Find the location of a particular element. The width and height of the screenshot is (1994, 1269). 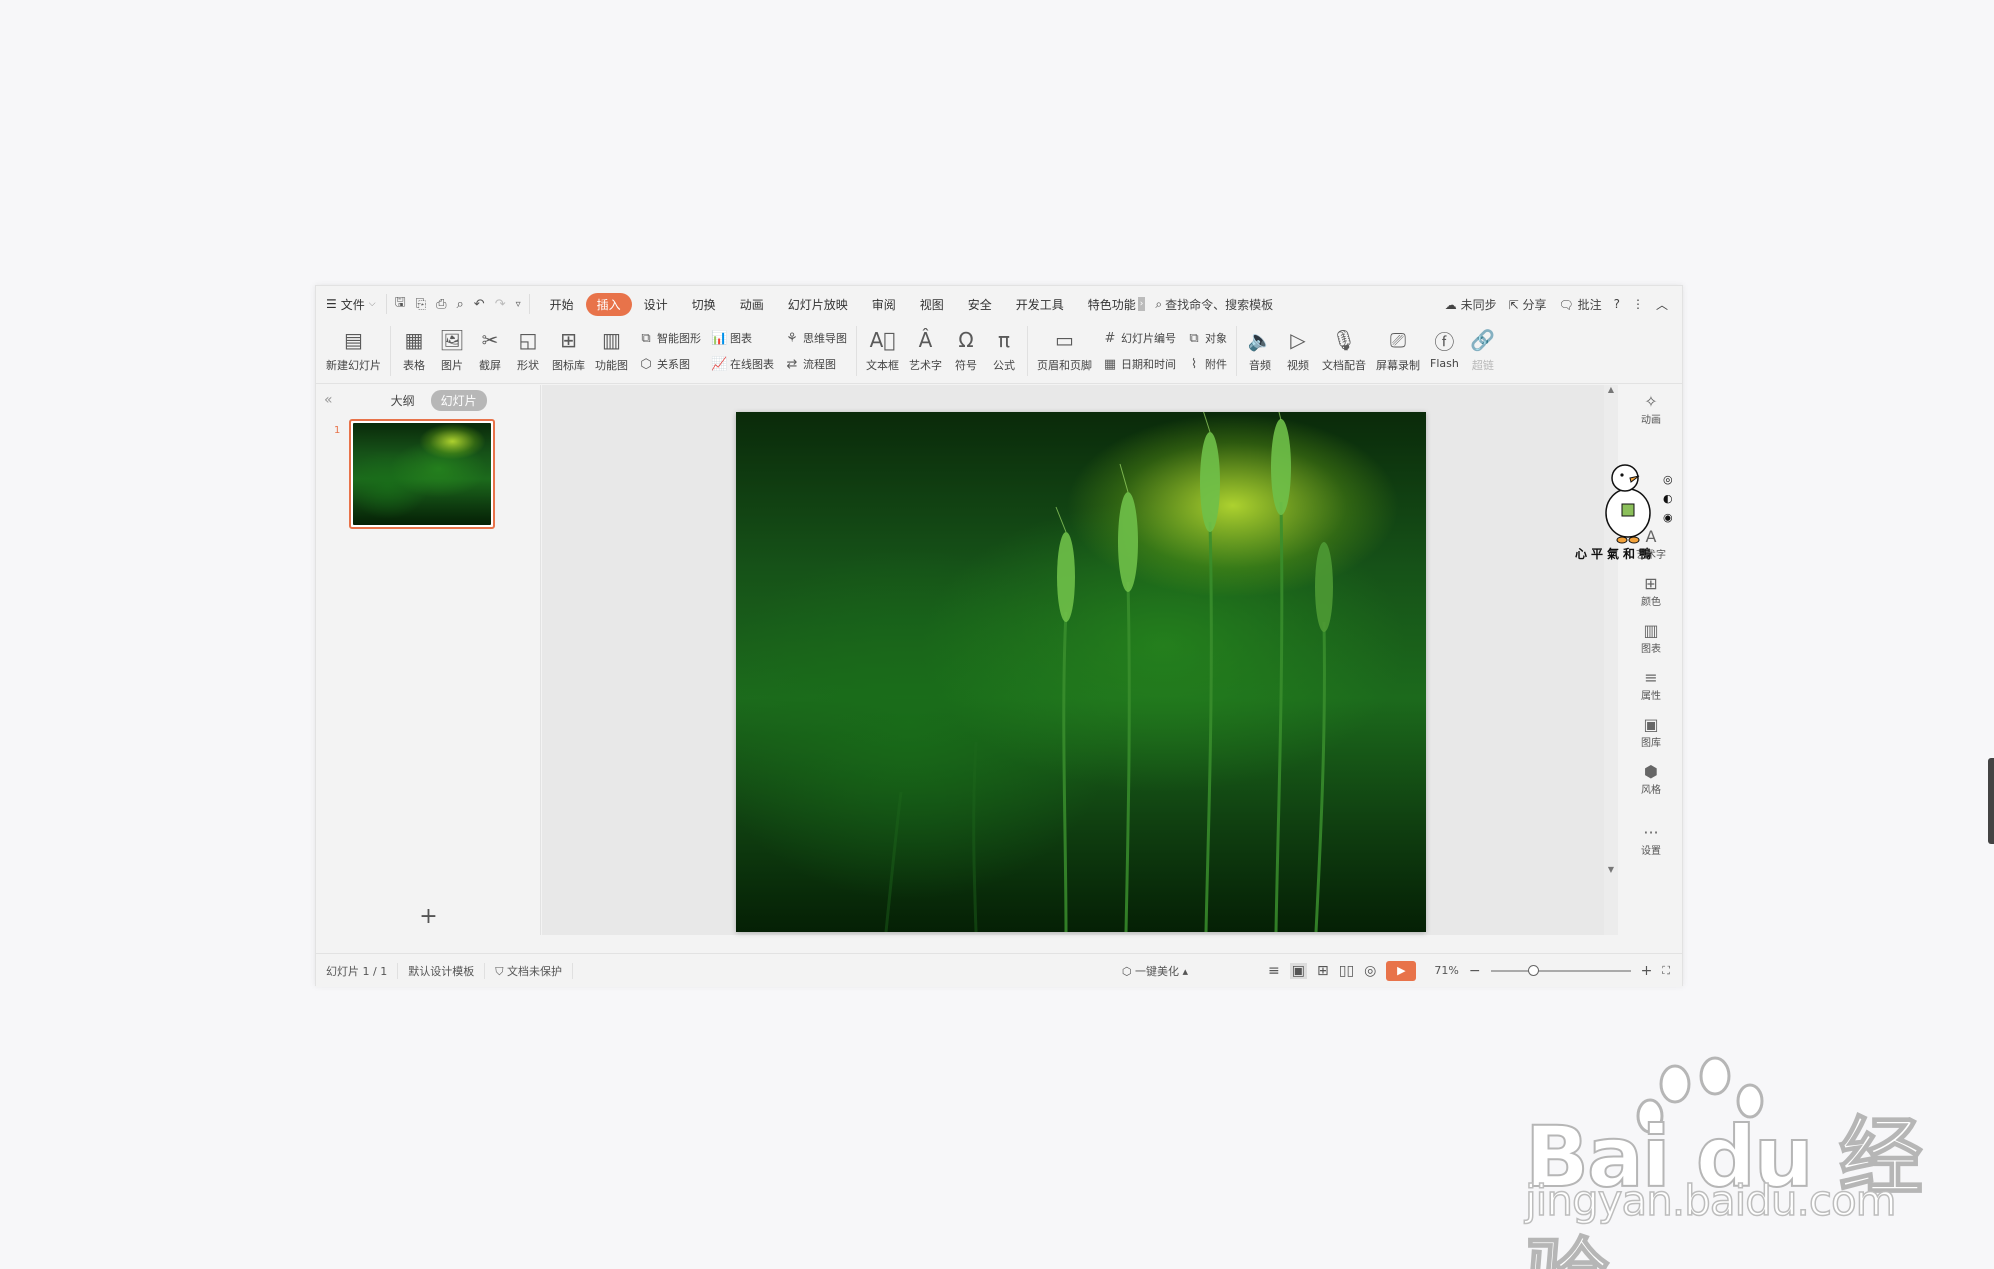

tab-view: 视图 is located at coordinates (932, 304).